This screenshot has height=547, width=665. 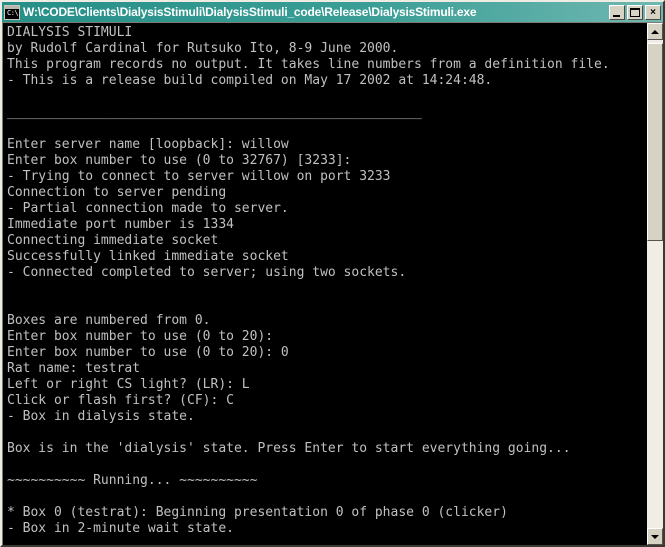 What do you see at coordinates (120, 528) in the screenshot?
I see `console-line: - Box in 2-minute wait state.` at bounding box center [120, 528].